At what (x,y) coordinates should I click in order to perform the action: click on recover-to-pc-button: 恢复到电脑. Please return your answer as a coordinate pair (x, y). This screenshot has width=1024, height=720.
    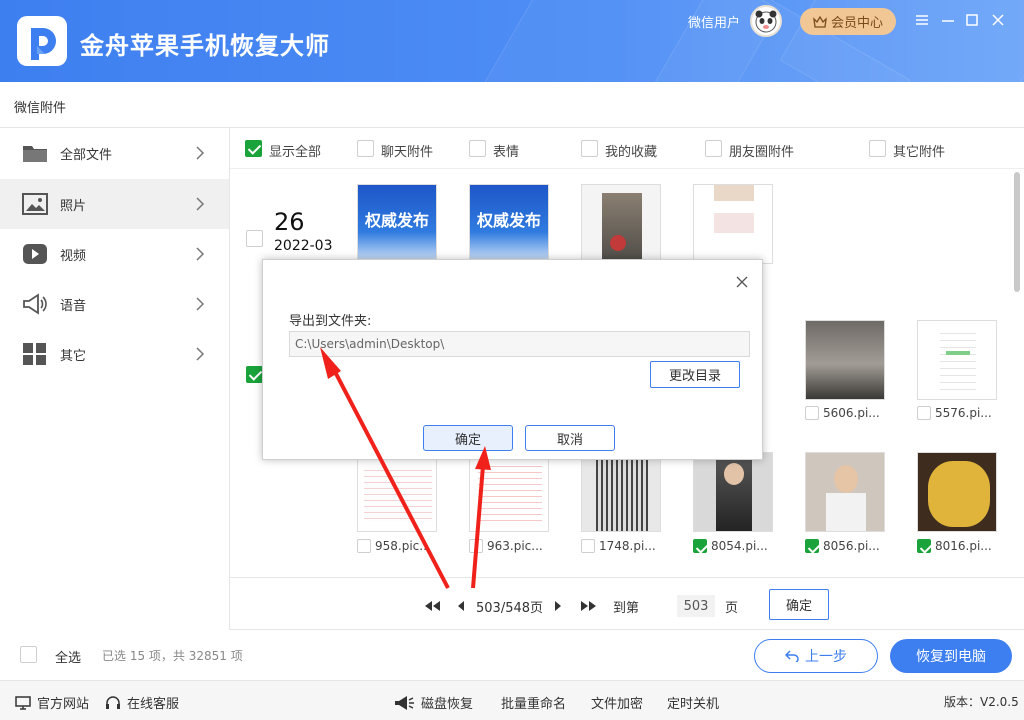
    Looking at the image, I should click on (951, 656).